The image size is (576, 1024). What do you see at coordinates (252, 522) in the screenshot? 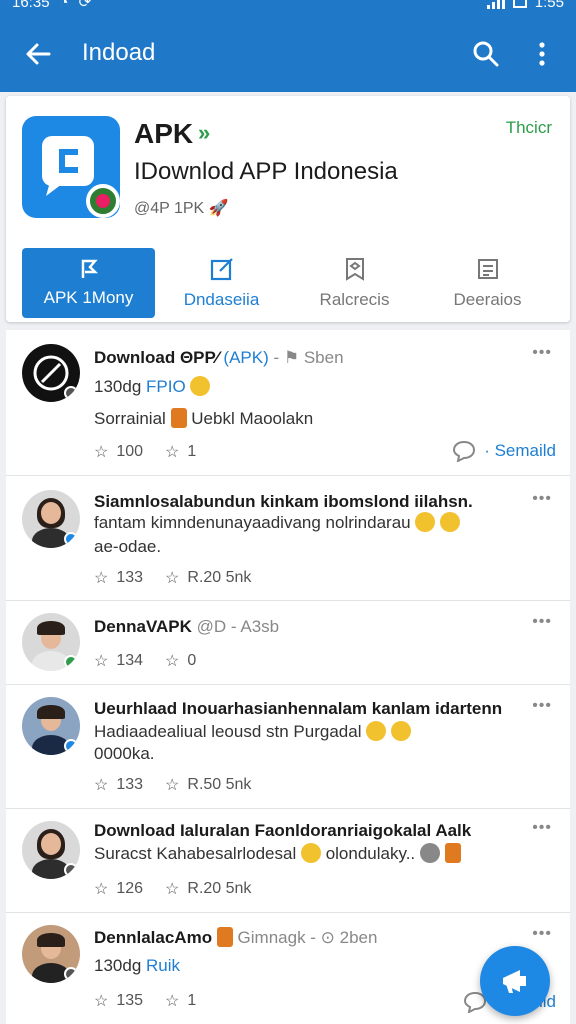
I see `post-text-line: fantam kimndenunayaadivang nolrindarau` at bounding box center [252, 522].